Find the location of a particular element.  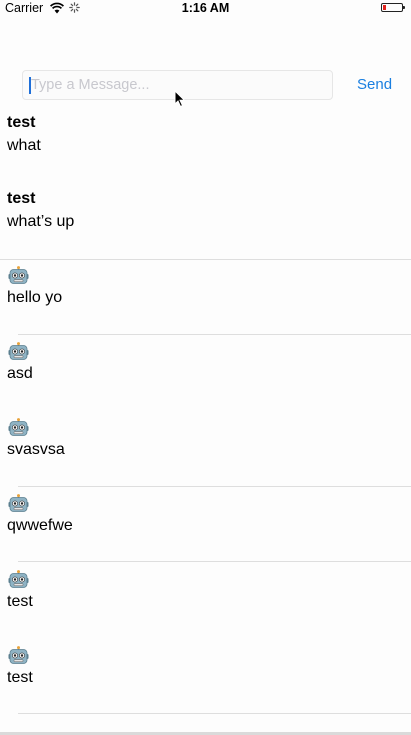

message-row: svasvsa is located at coordinates (205, 452).